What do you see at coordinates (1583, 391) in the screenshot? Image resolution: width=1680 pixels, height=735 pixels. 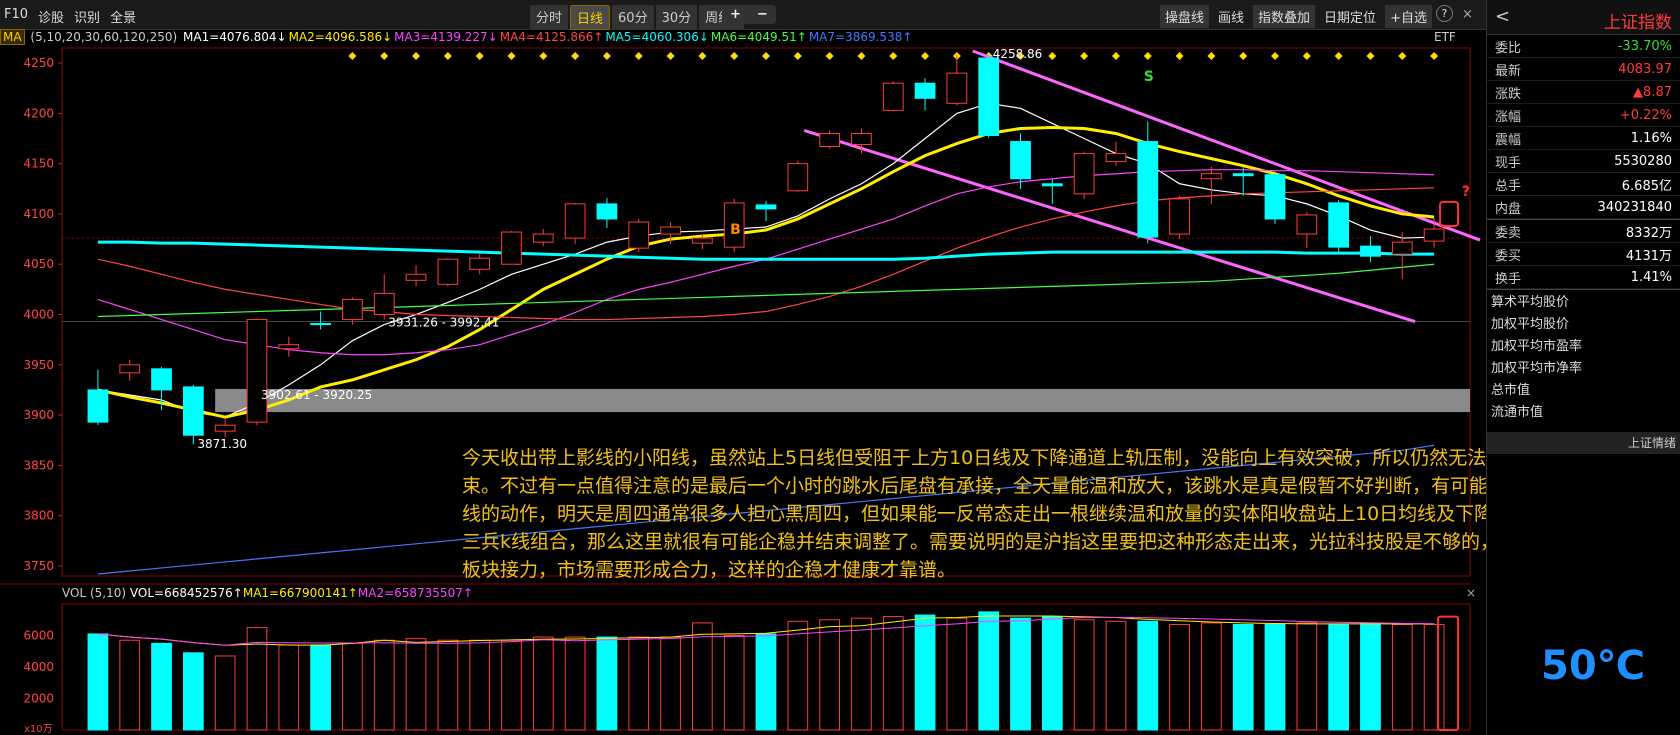 I see `stat-item-4: 总市值` at bounding box center [1583, 391].